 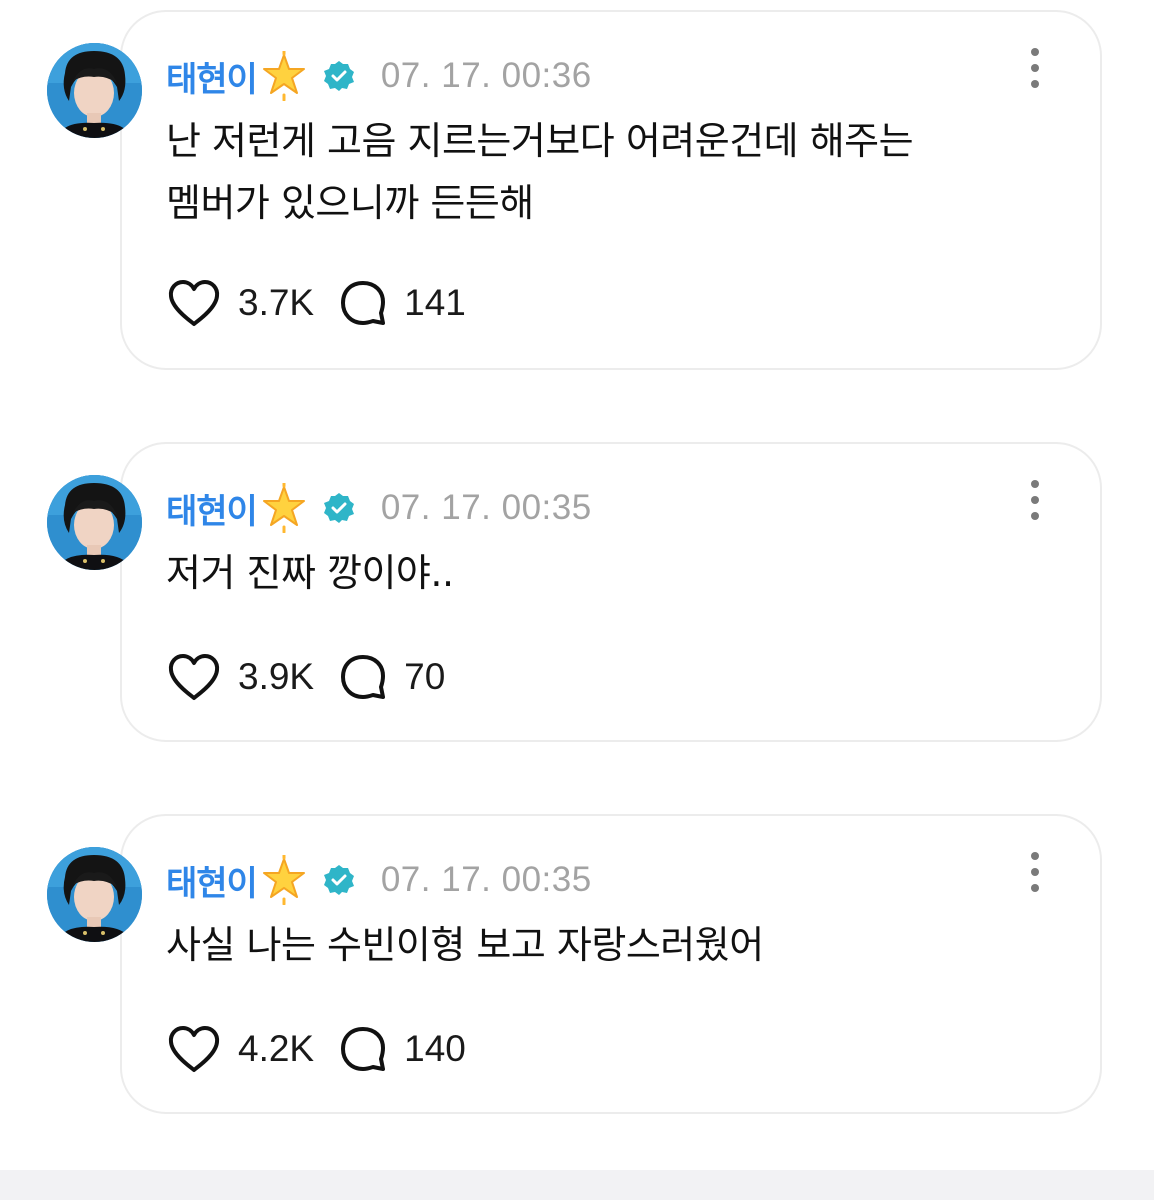 What do you see at coordinates (402, 1049) in the screenshot?
I see `reply-button: 140` at bounding box center [402, 1049].